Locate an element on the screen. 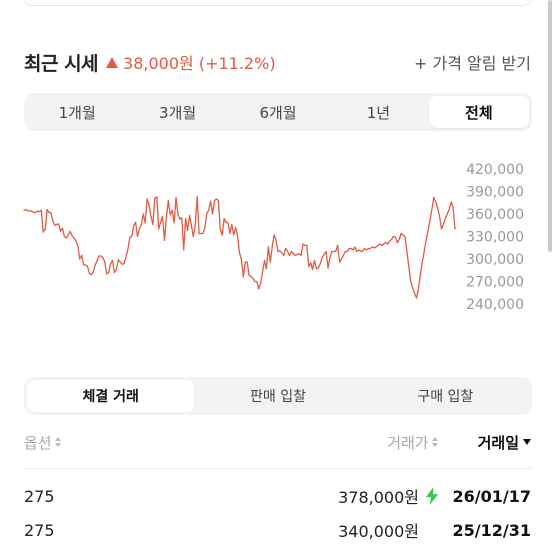  tab-6-months: 6개월 is located at coordinates (278, 112).